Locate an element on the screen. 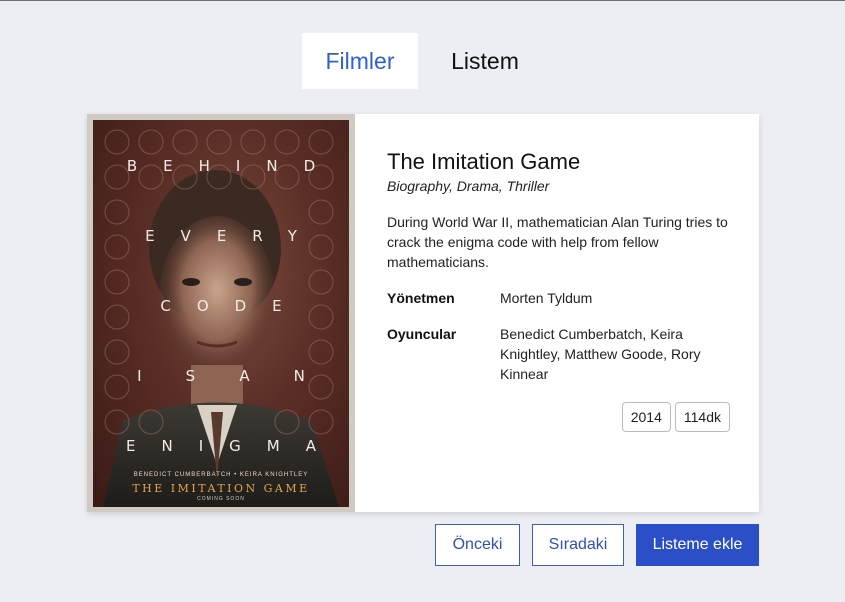 This screenshot has height=602, width=845. poster-tagline-1: BEHIND is located at coordinates (234, 166).